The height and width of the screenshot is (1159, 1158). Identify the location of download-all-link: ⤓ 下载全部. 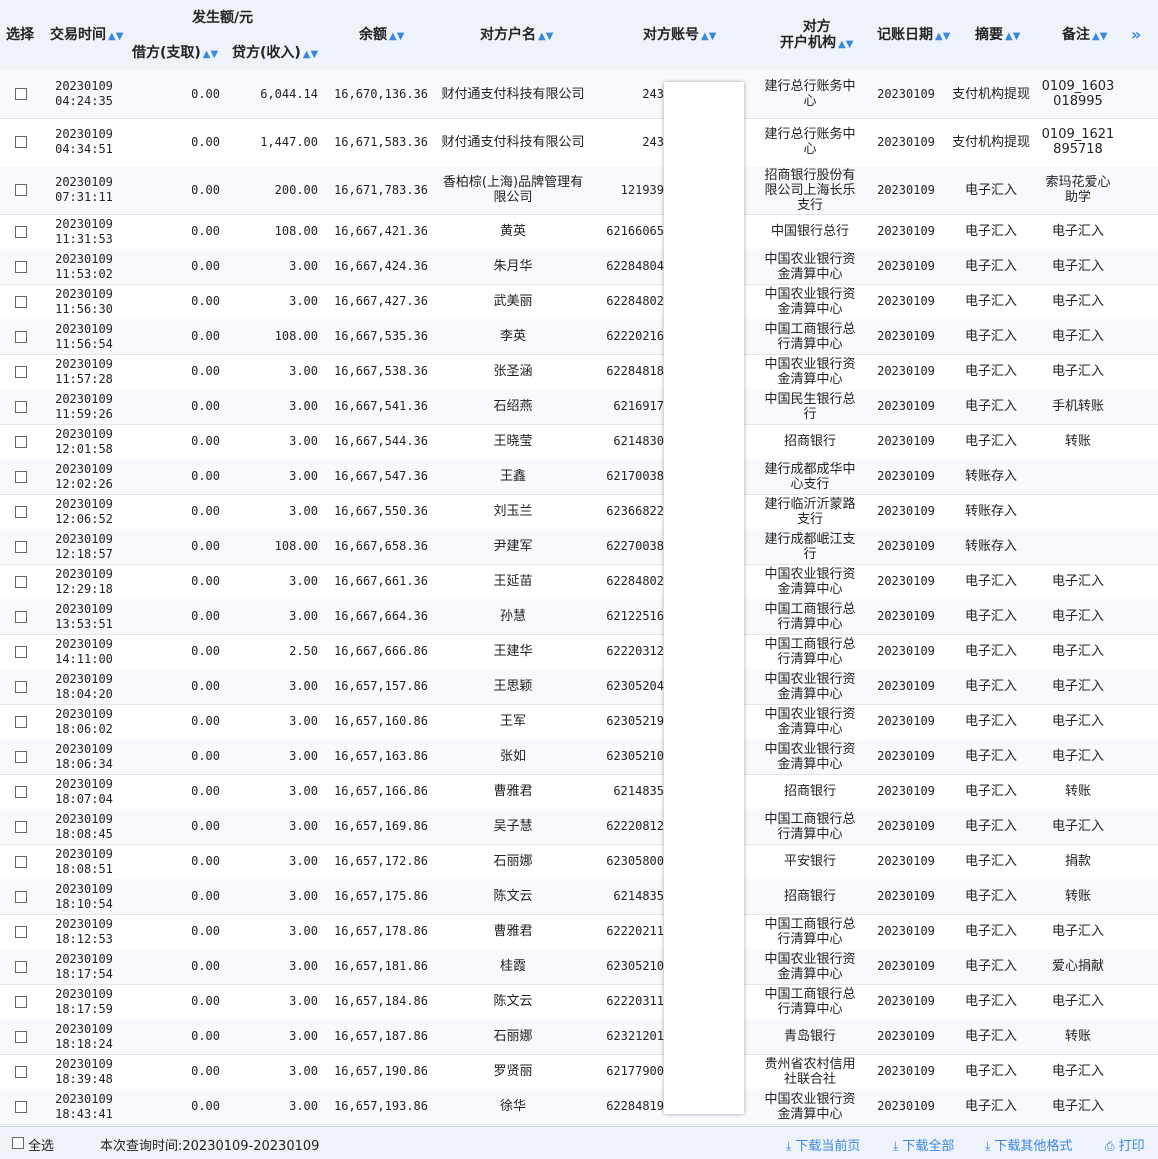
(923, 1144).